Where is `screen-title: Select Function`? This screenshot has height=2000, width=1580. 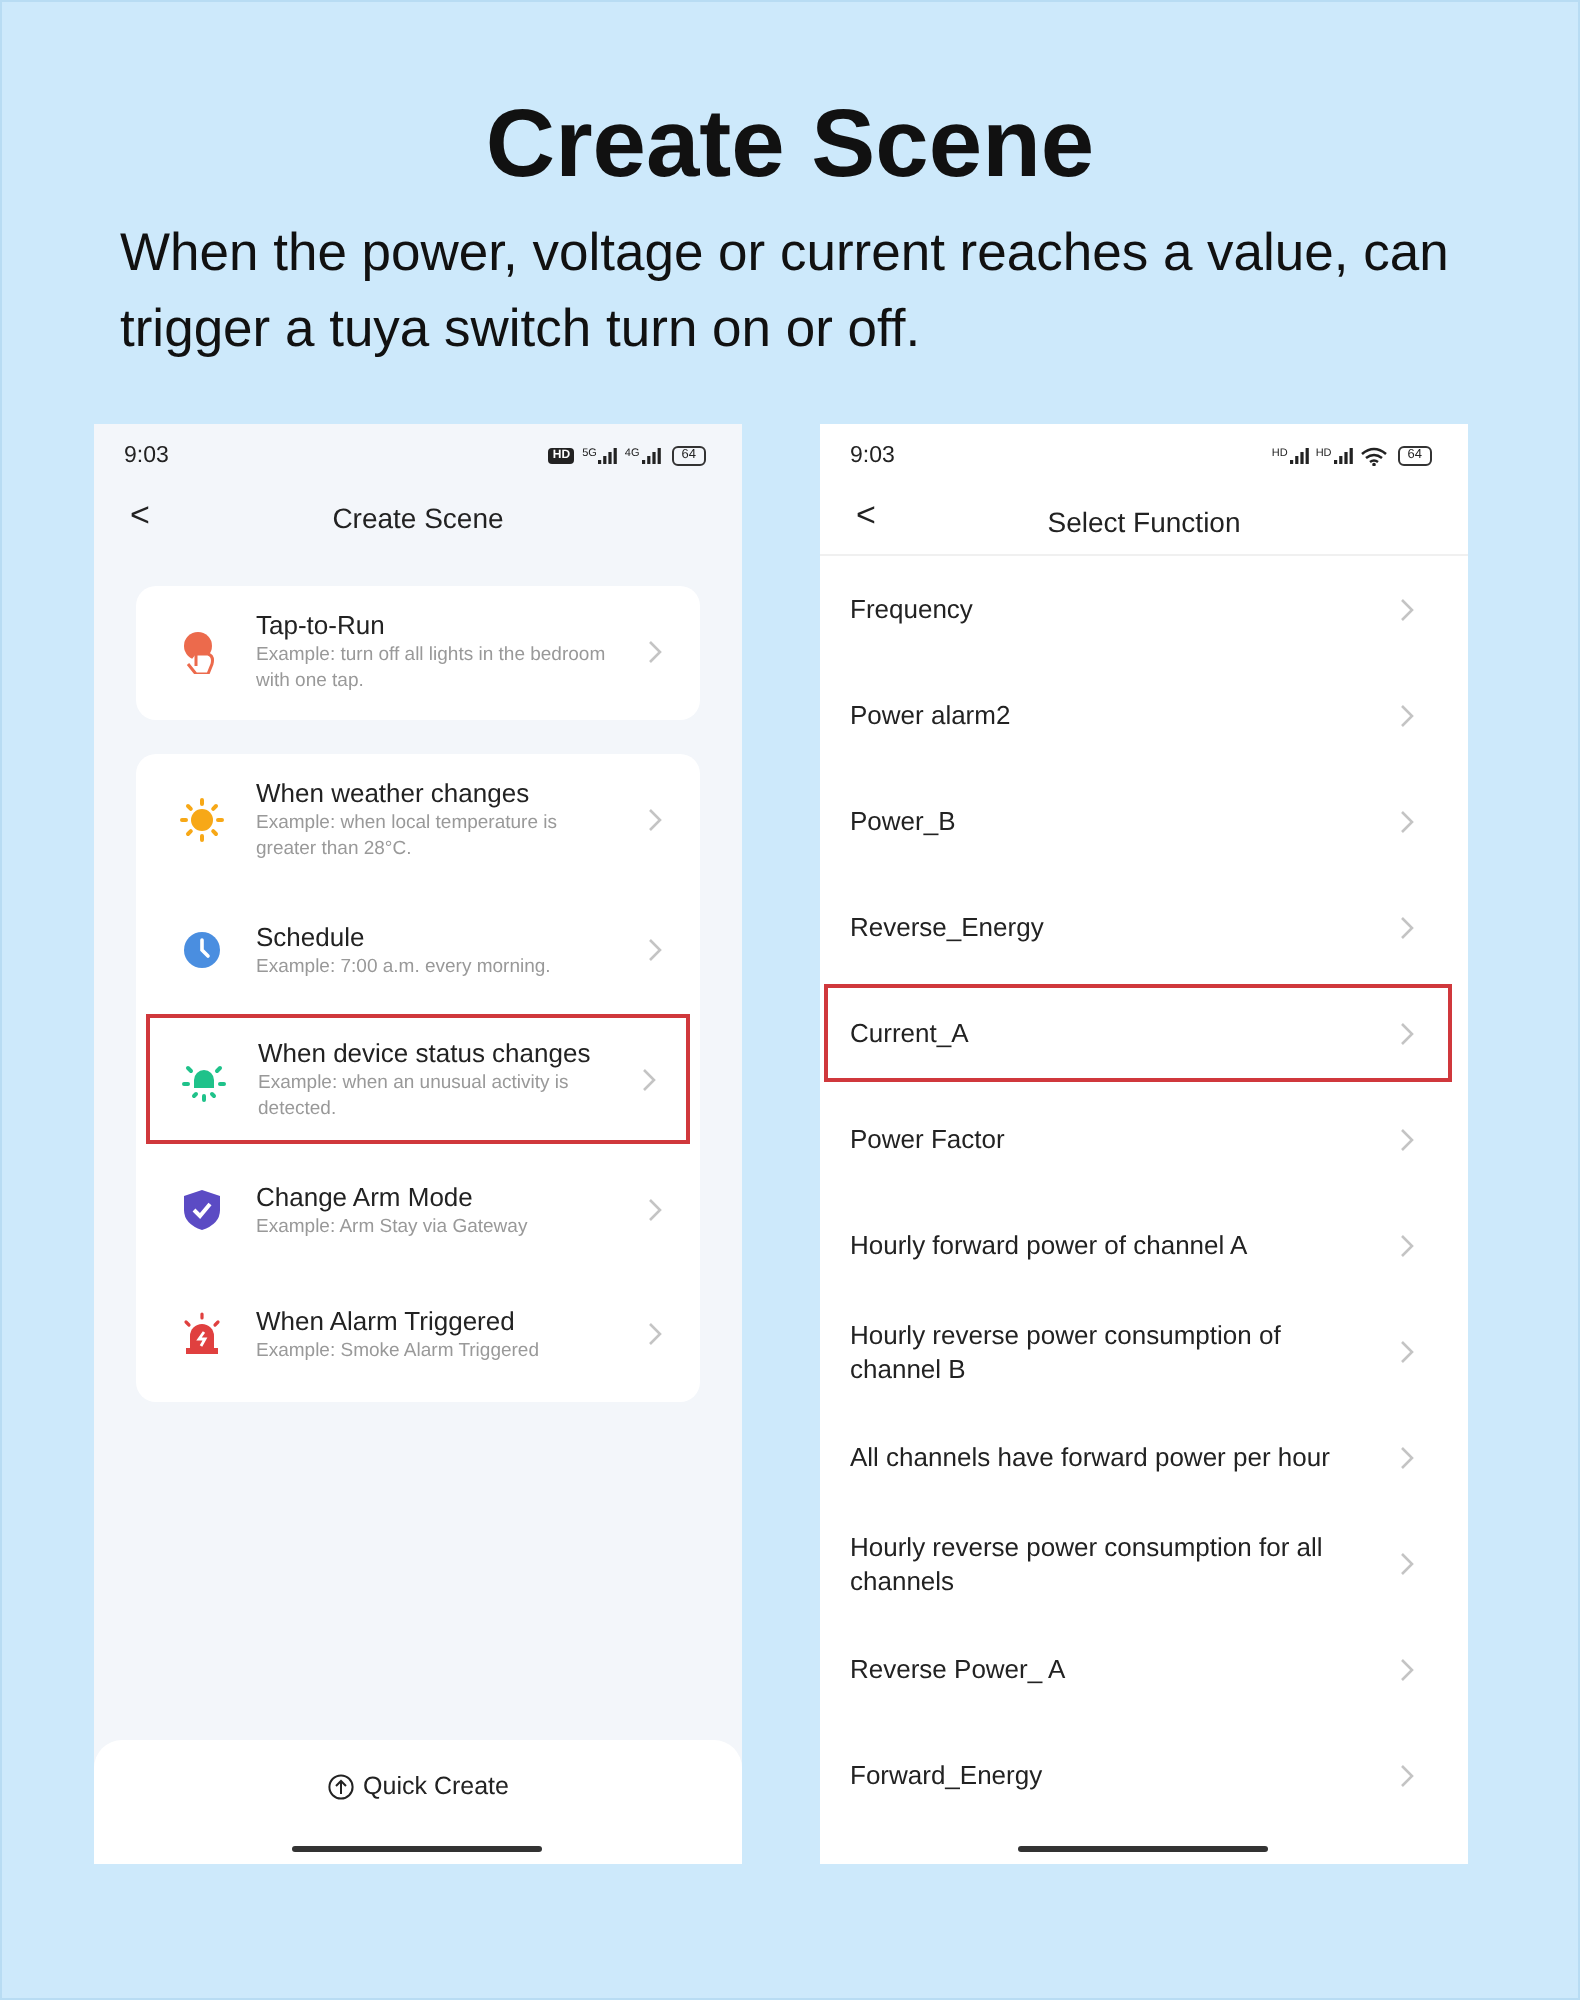
screen-title: Select Function is located at coordinates (1144, 521).